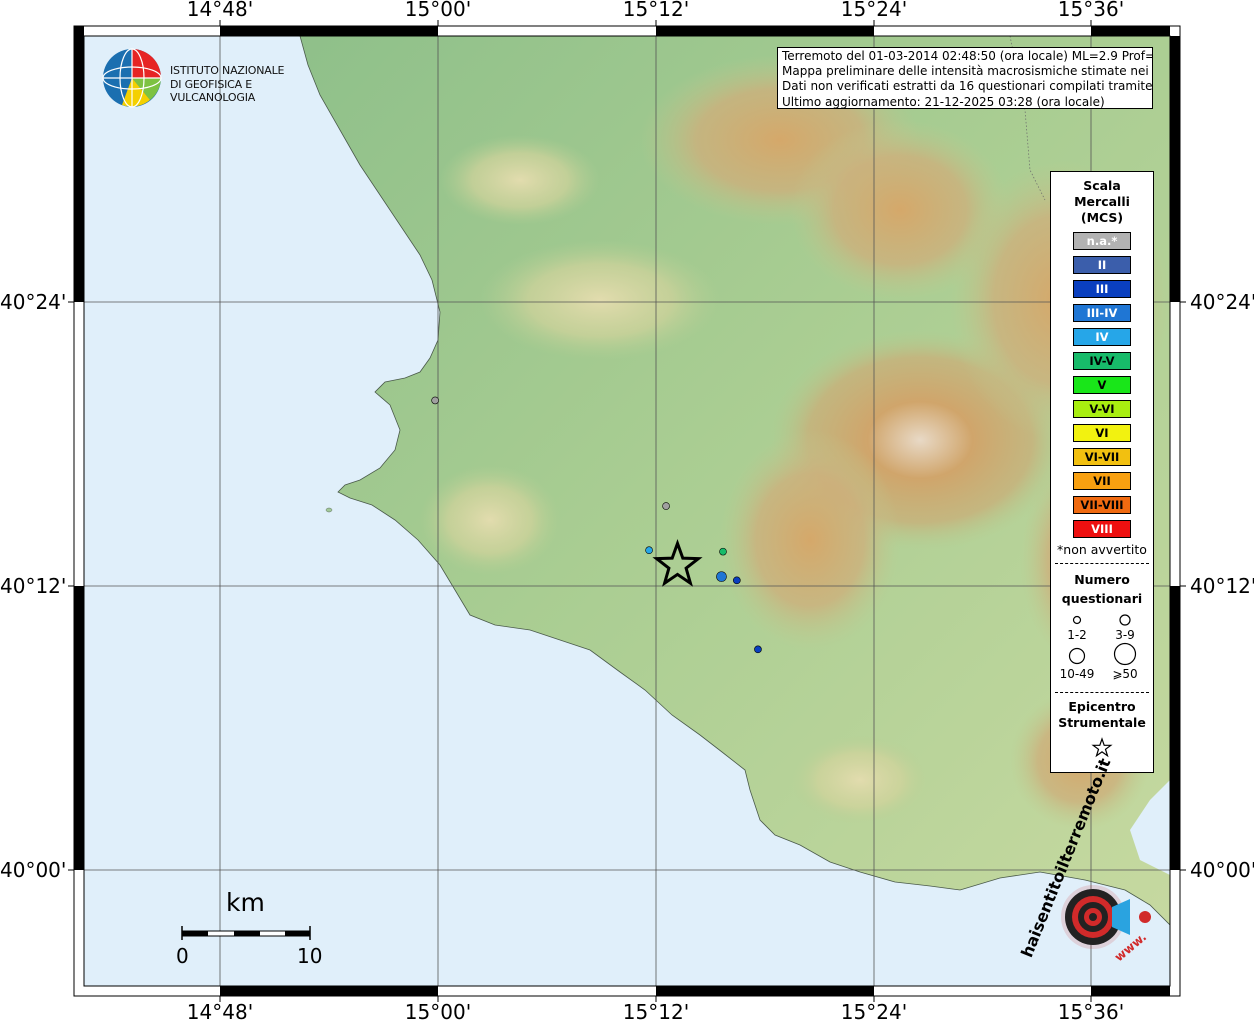  Describe the element at coordinates (1102, 433) in the screenshot. I see `legend-swatch: VI` at that location.